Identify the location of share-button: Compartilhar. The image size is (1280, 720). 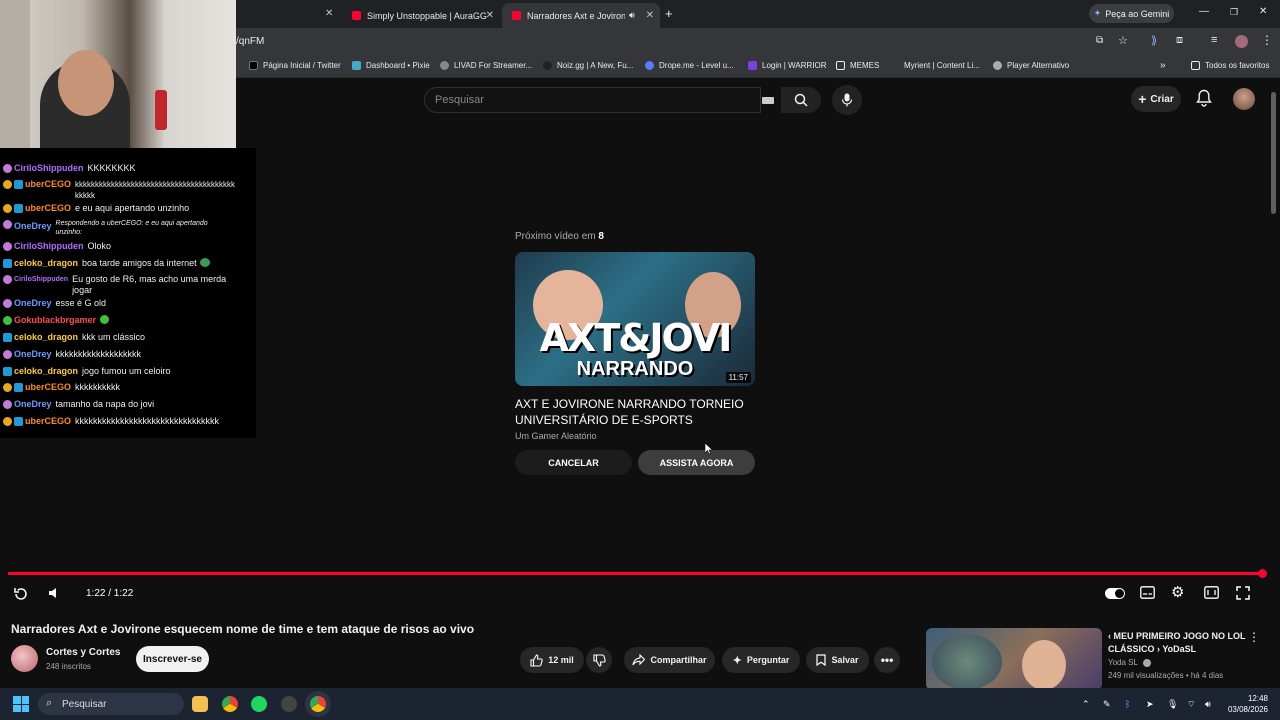
(669, 660).